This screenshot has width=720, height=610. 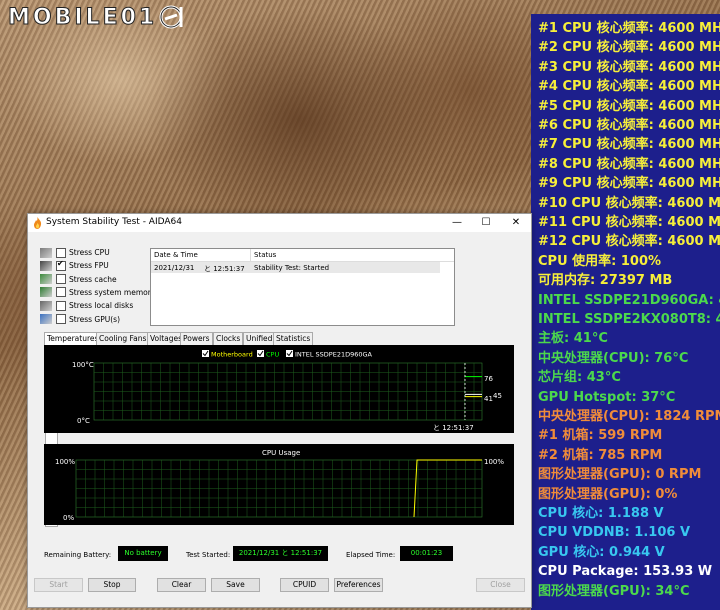 What do you see at coordinates (174, 268) in the screenshot?
I see `log-date: 2021/12/31` at bounding box center [174, 268].